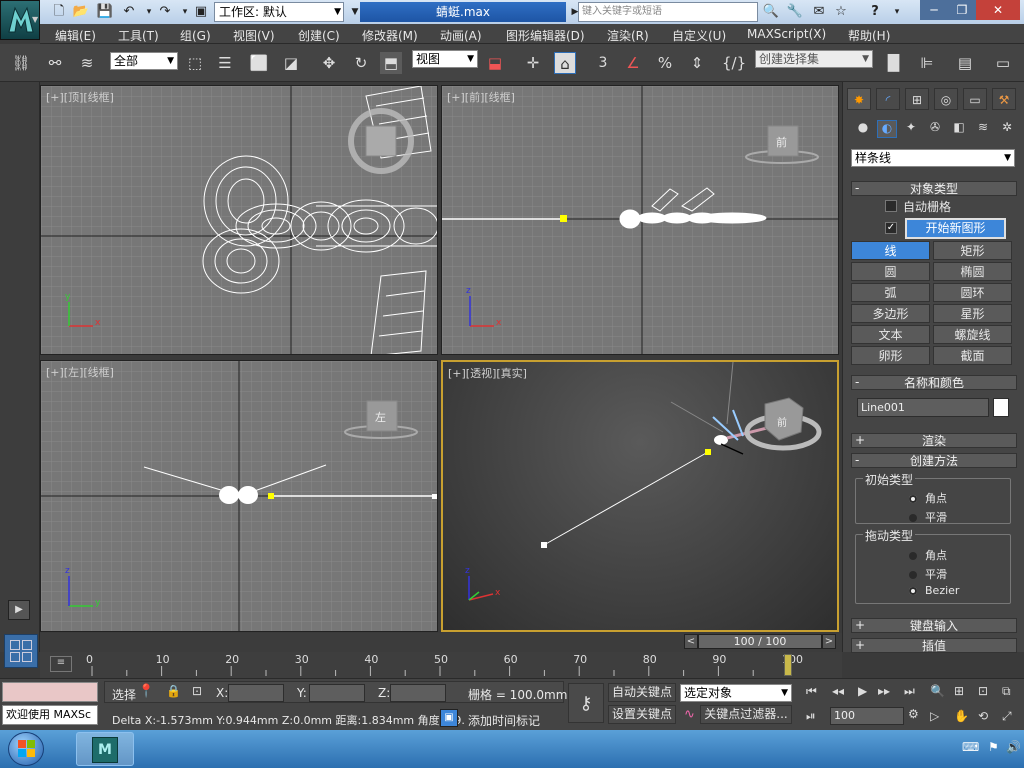 Image resolution: width=1024 pixels, height=768 pixels. I want to click on display-tab-icon: ▭, so click(975, 99).